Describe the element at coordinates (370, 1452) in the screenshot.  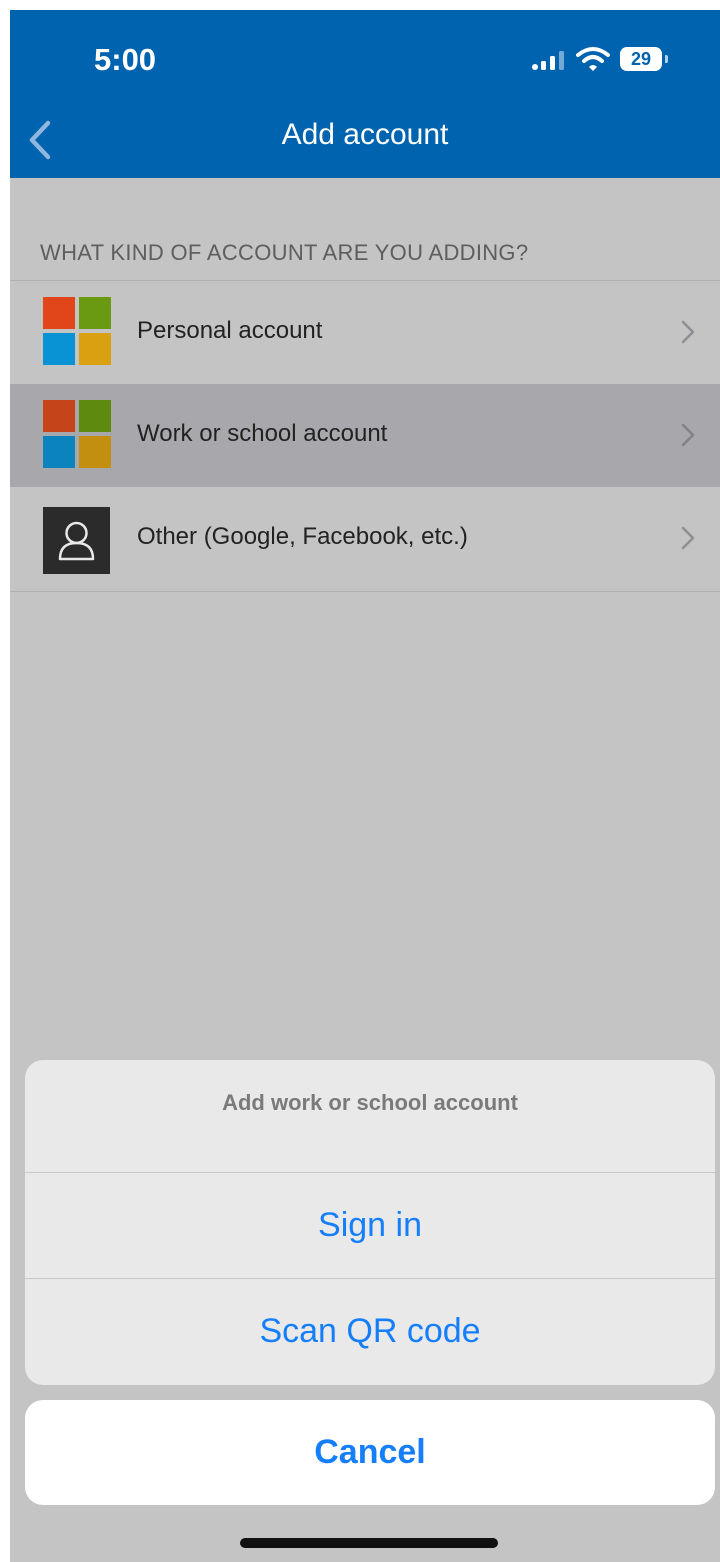
I see `cancel-button: Cancel` at that location.